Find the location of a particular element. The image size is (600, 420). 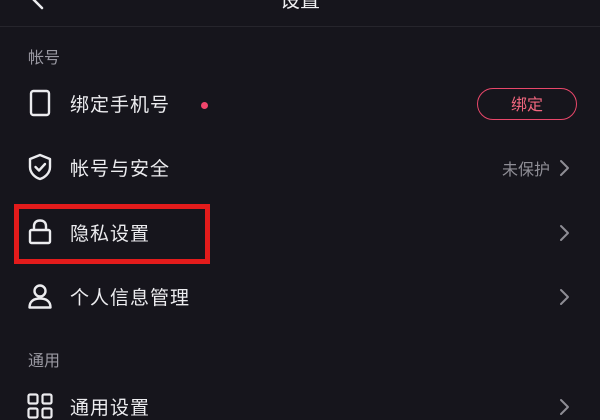

row-label: 绑定手机号 is located at coordinates (120, 105).